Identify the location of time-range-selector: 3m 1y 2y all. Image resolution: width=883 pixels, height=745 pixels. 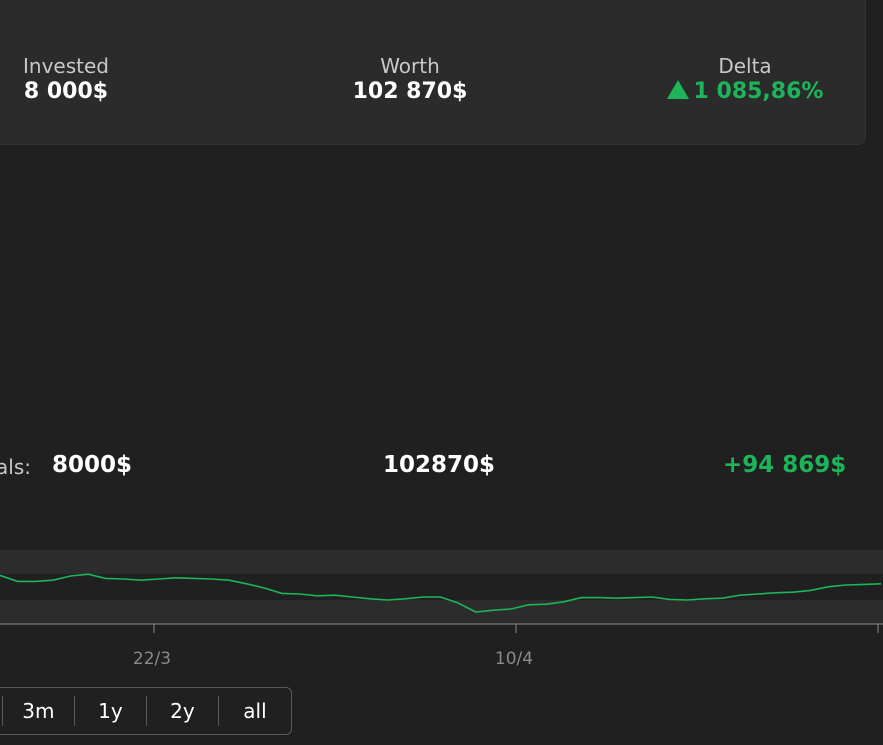
(146, 711).